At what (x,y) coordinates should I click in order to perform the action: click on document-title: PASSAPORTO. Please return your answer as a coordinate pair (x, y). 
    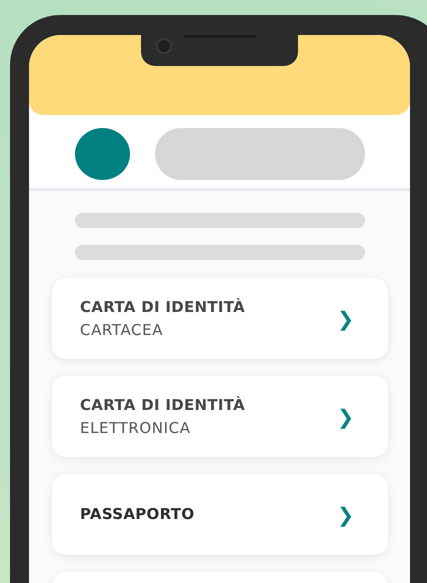
    Looking at the image, I should click on (137, 514).